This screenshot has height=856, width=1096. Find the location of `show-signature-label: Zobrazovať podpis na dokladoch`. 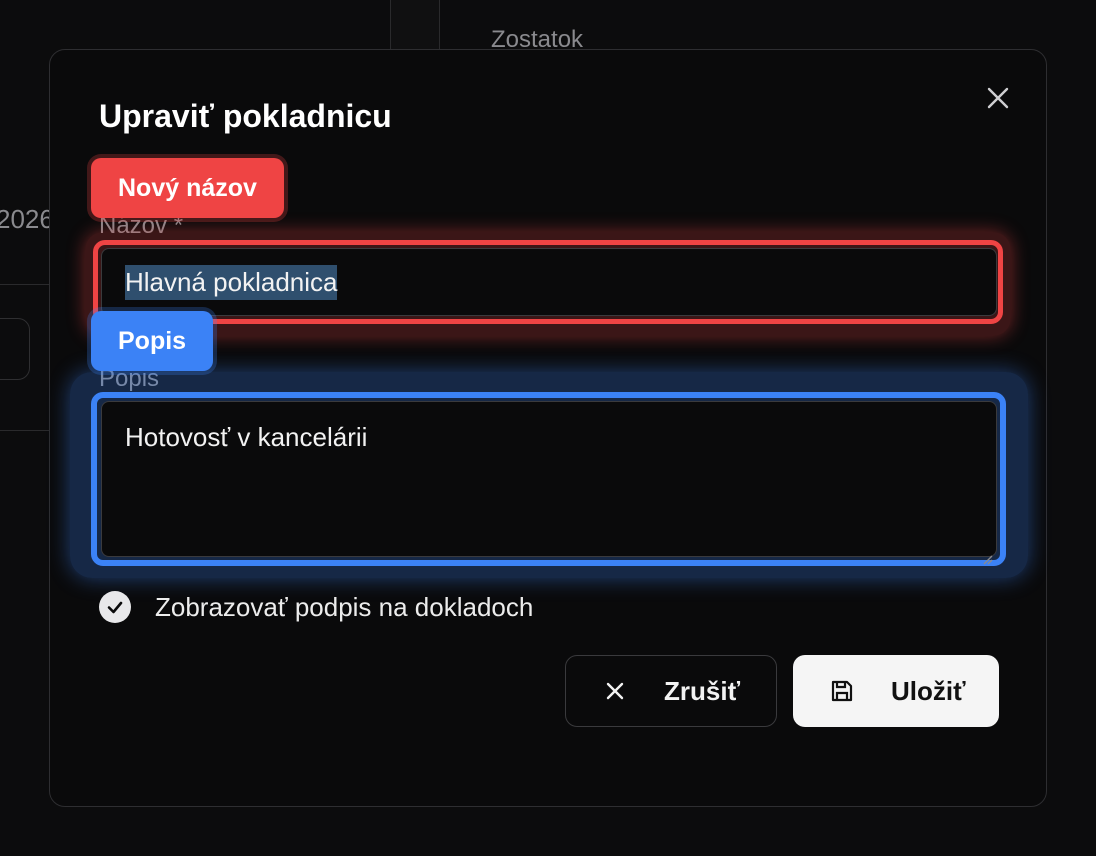

show-signature-label: Zobrazovať podpis na dokladoch is located at coordinates (344, 606).